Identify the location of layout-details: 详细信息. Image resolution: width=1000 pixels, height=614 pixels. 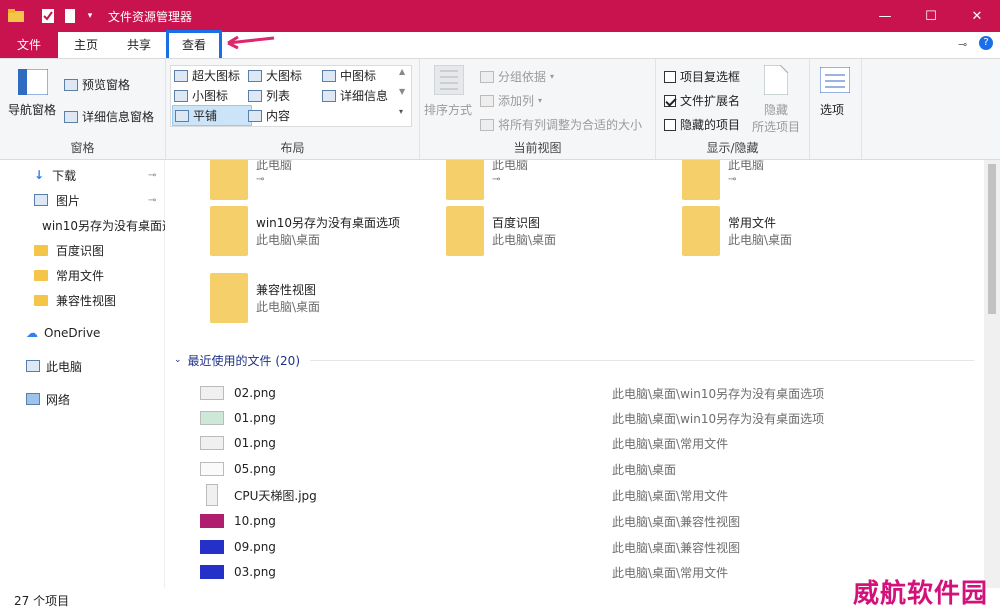
(355, 95).